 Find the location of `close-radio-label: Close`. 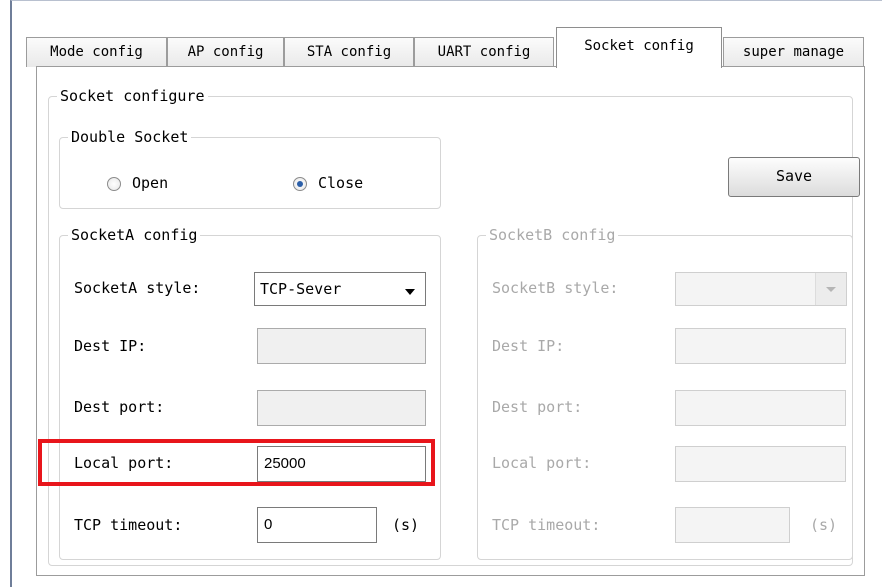

close-radio-label: Close is located at coordinates (340, 183).